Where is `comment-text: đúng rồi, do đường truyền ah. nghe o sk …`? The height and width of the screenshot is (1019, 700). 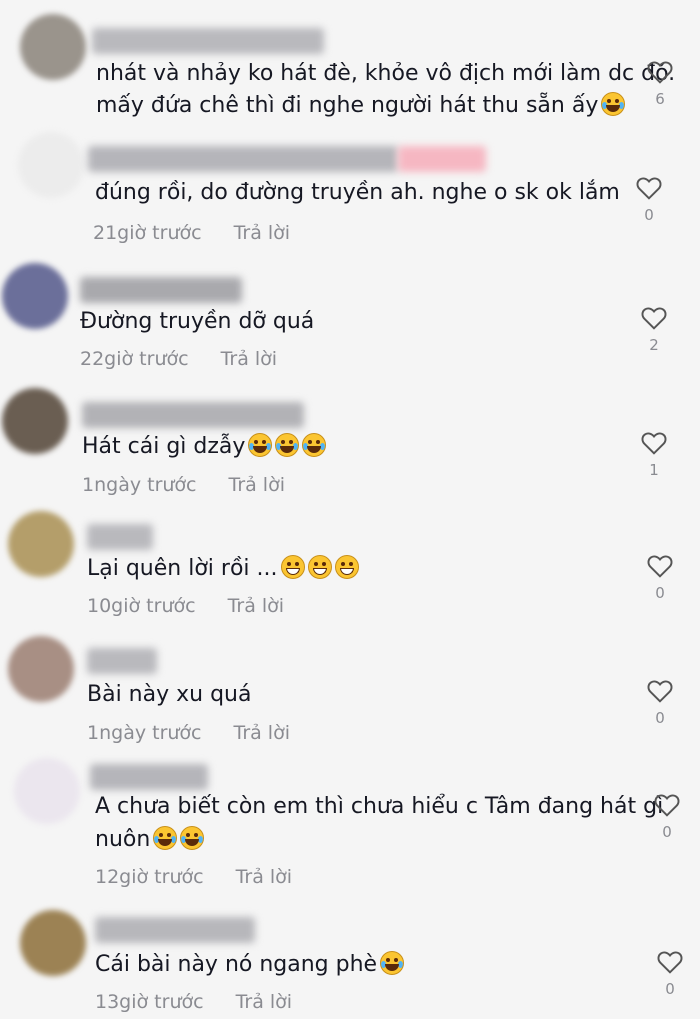
comment-text: đúng rồi, do đường truyền ah. nghe o sk … is located at coordinates (357, 192).